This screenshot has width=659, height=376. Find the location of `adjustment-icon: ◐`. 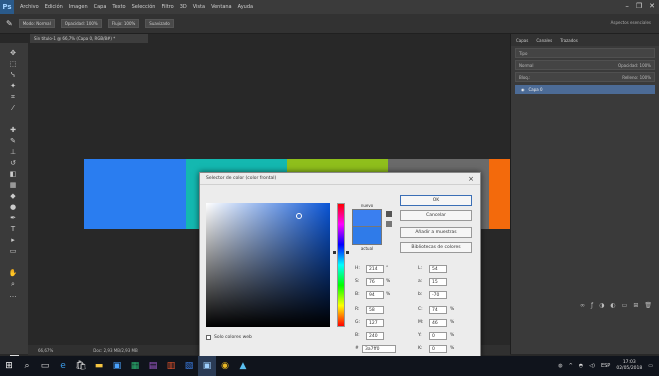

adjustment-icon: ◐ is located at coordinates (612, 307).